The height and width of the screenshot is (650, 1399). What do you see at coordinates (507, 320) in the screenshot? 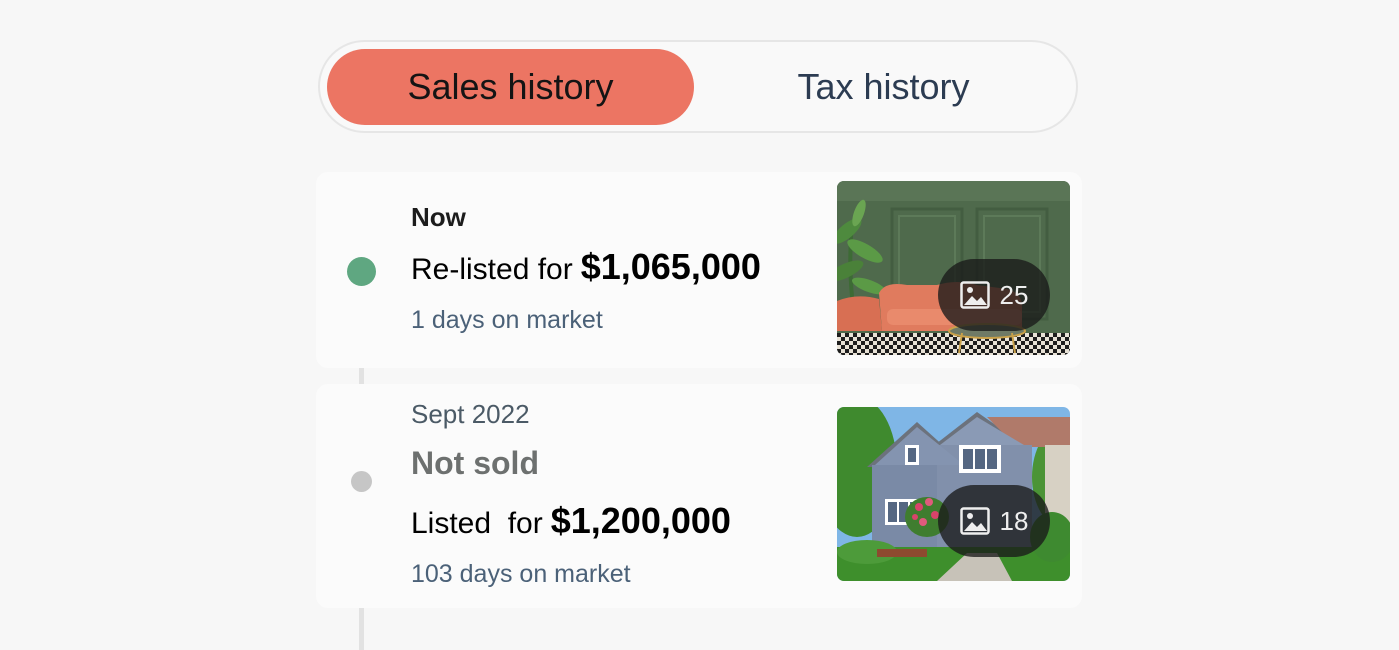
I see `days-on-market: 1 days on market` at bounding box center [507, 320].